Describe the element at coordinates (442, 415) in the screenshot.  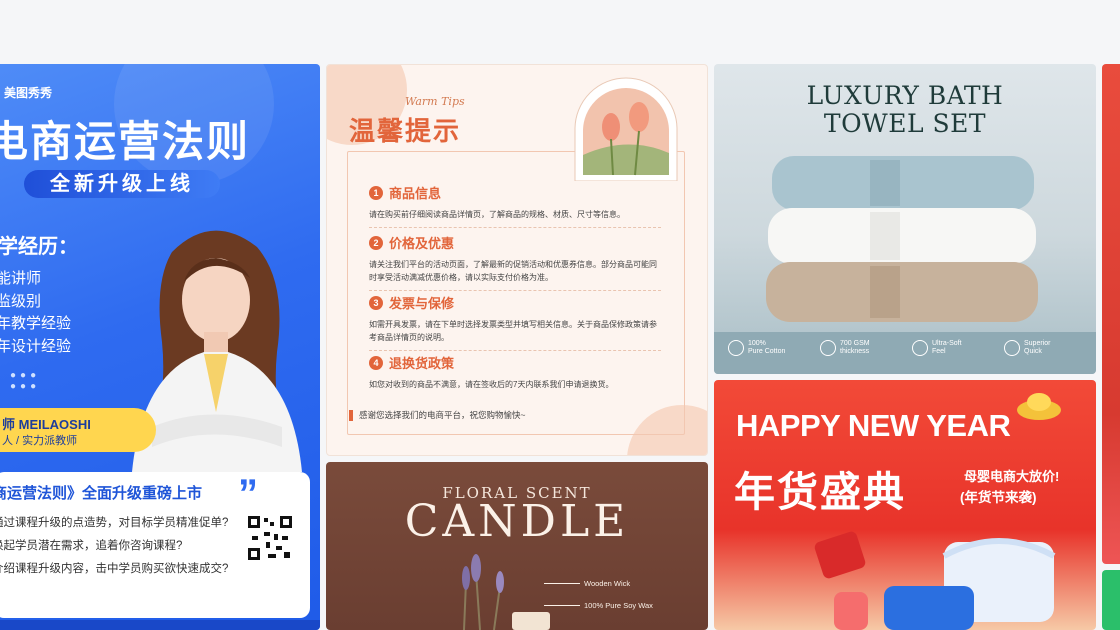
I see `footer-text: 感谢您选择我们的电商平台，祝您购物愉快~` at that location.